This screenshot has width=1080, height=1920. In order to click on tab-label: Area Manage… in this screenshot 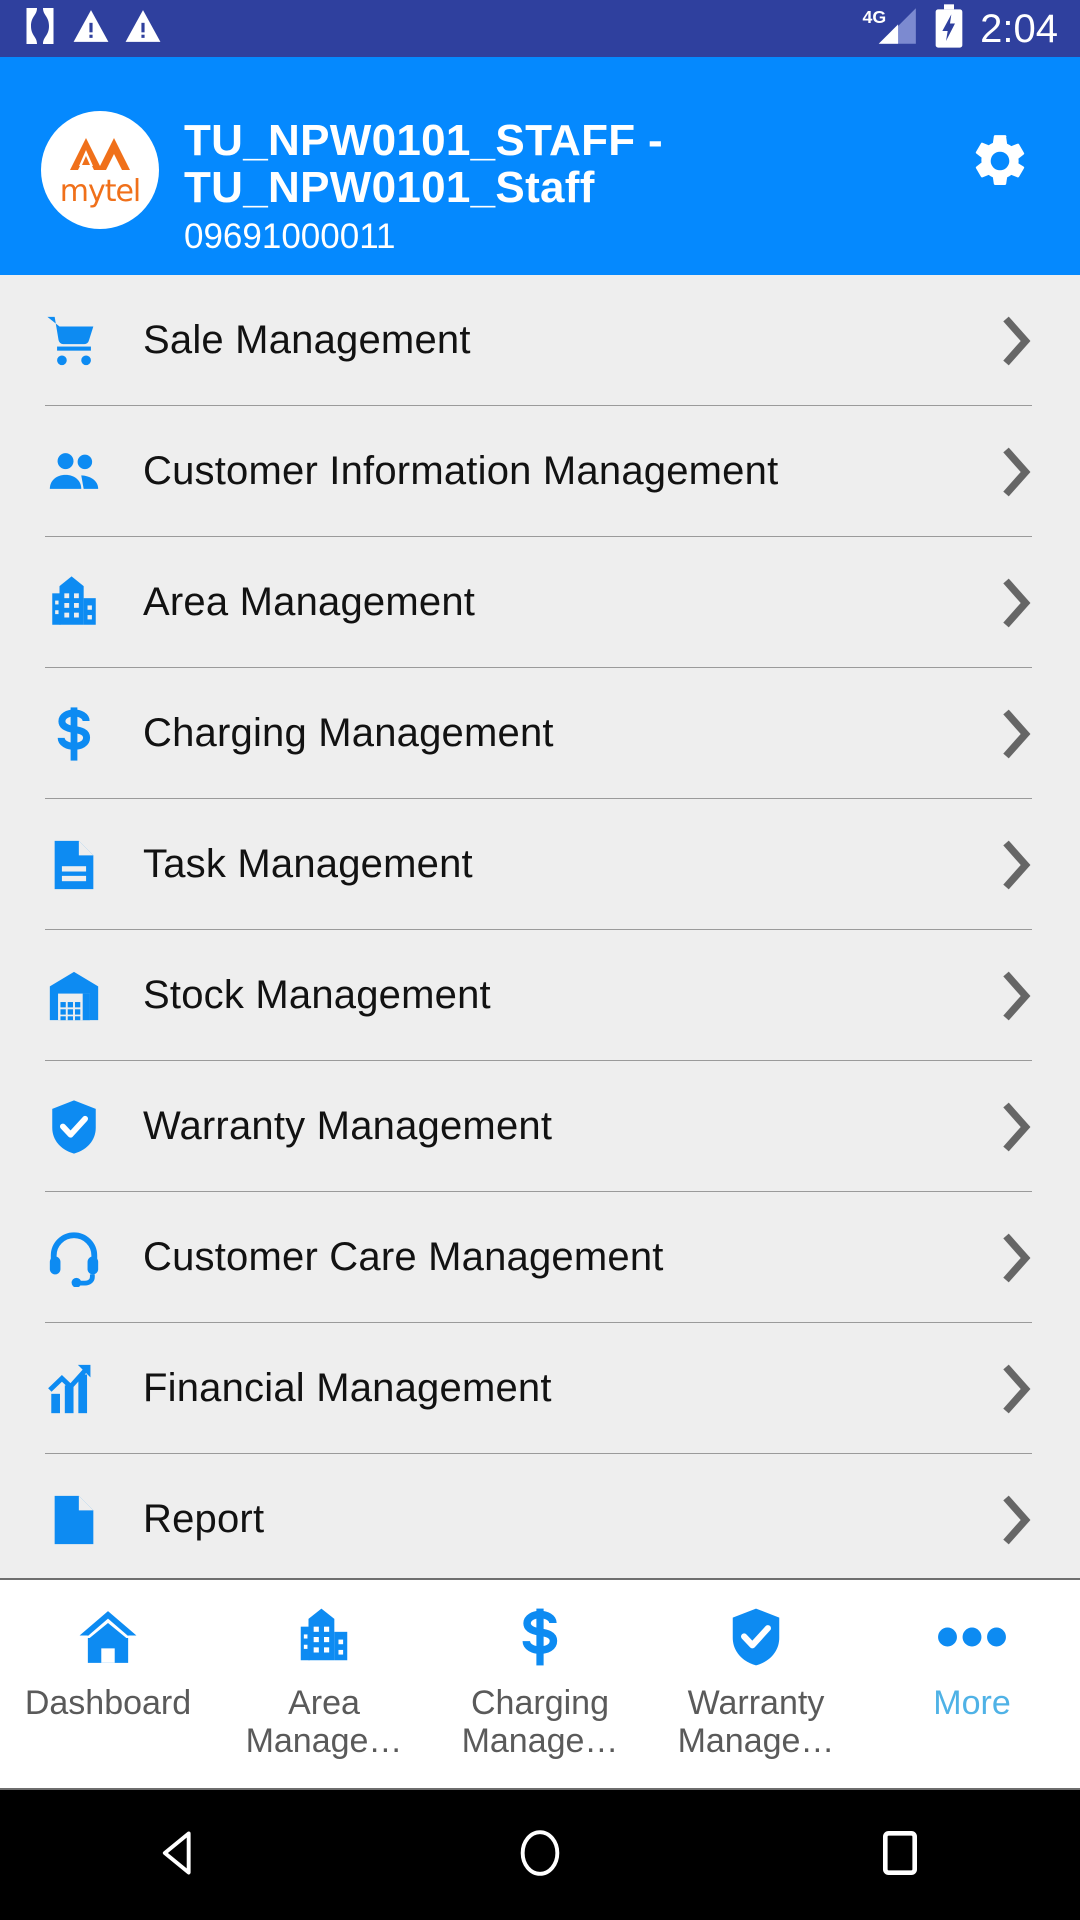, I will do `click(324, 1722)`.